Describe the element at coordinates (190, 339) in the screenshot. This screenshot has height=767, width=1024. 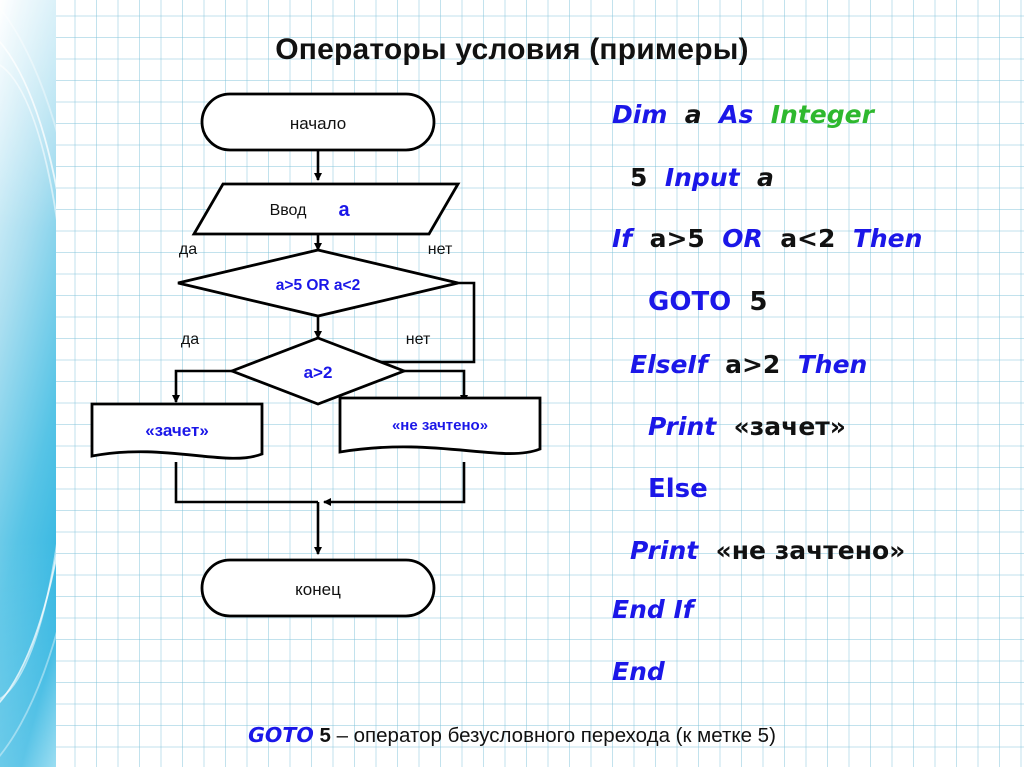
I see `branch-label-yes-2: да` at that location.